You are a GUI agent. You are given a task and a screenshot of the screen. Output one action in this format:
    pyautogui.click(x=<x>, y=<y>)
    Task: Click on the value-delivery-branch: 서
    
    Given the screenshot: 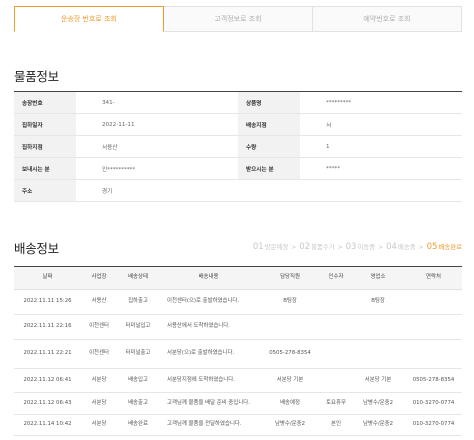 What is the action you would take?
    pyautogui.click(x=329, y=125)
    